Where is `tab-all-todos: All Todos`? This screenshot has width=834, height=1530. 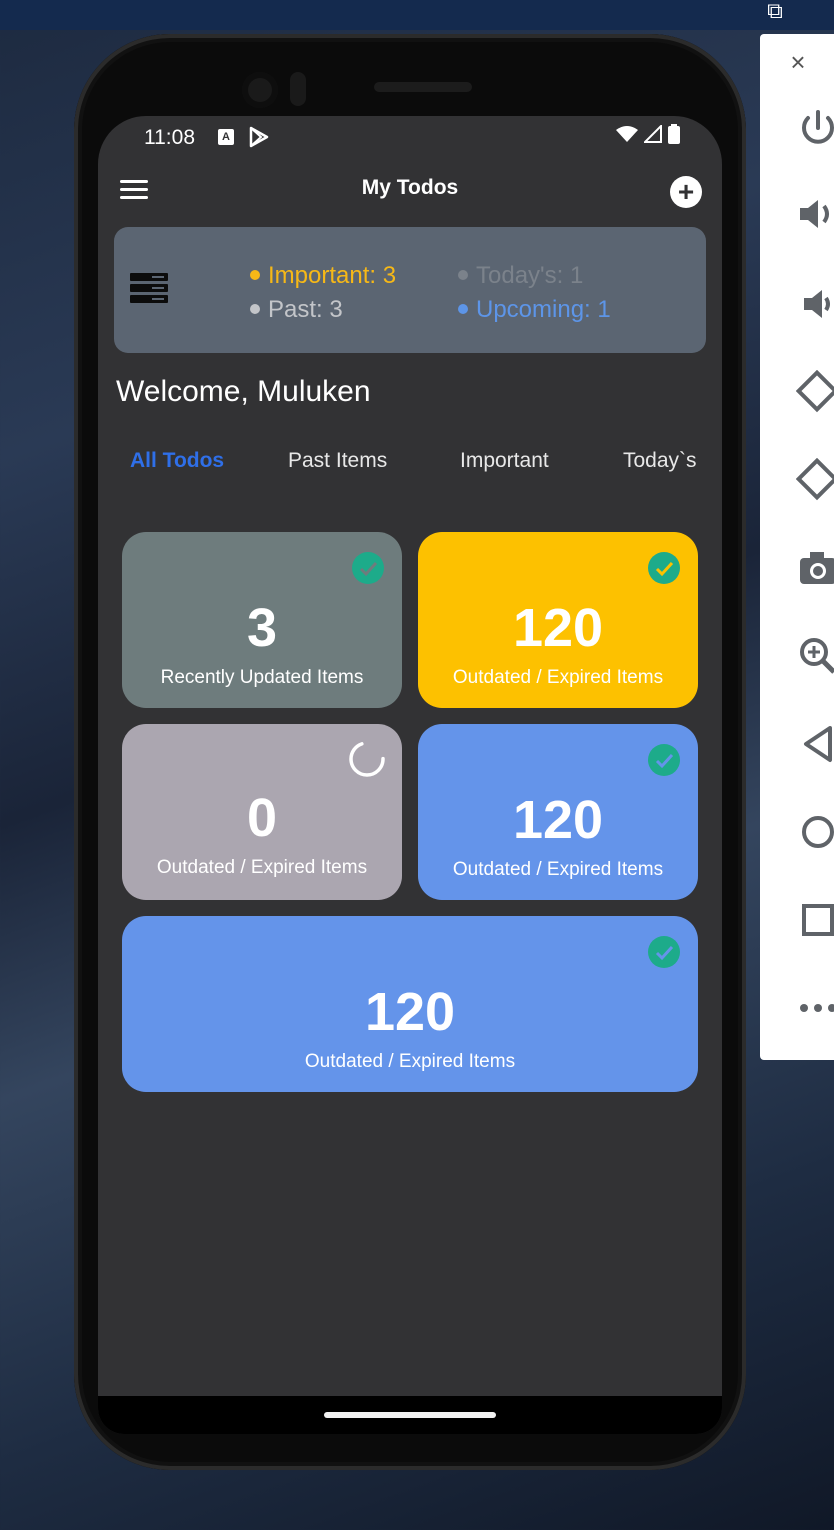 tab-all-todos: All Todos is located at coordinates (177, 461).